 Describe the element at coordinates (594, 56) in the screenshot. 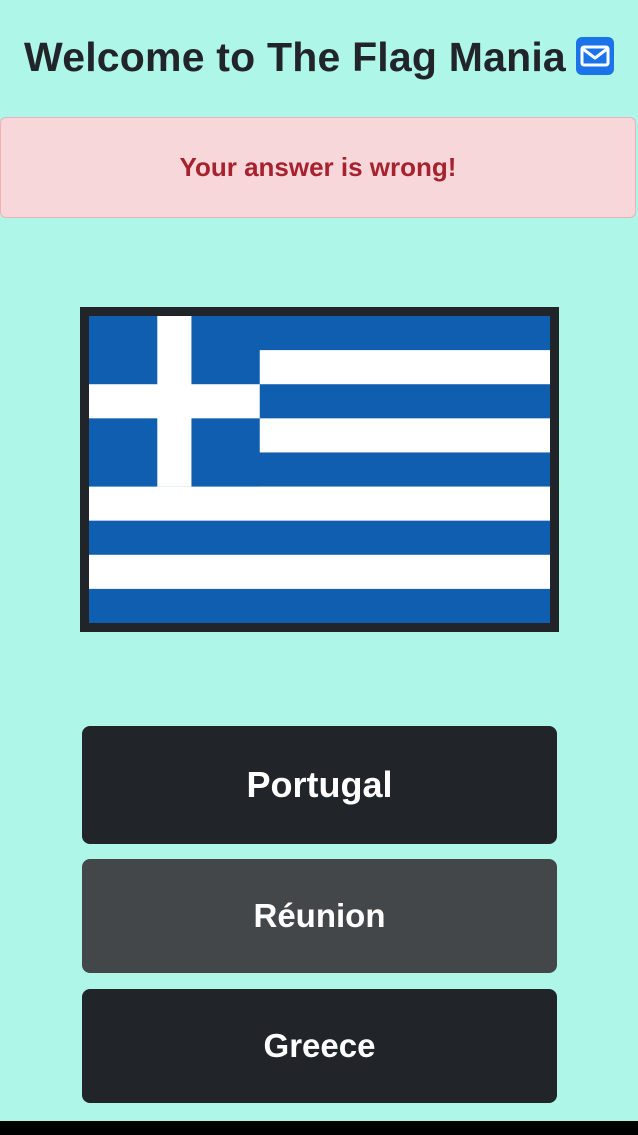

I see `envelope-icon` at that location.